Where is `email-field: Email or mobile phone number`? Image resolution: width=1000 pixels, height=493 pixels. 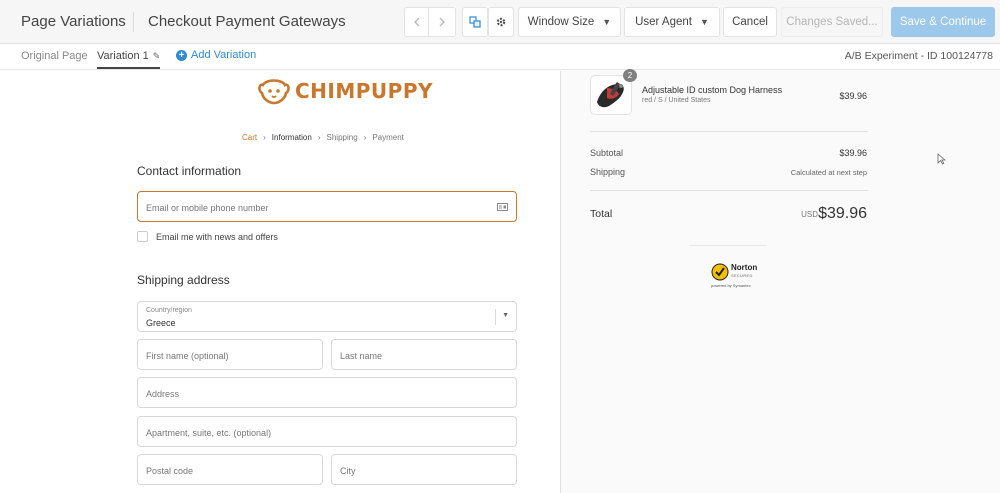
email-field: Email or mobile phone number is located at coordinates (327, 206).